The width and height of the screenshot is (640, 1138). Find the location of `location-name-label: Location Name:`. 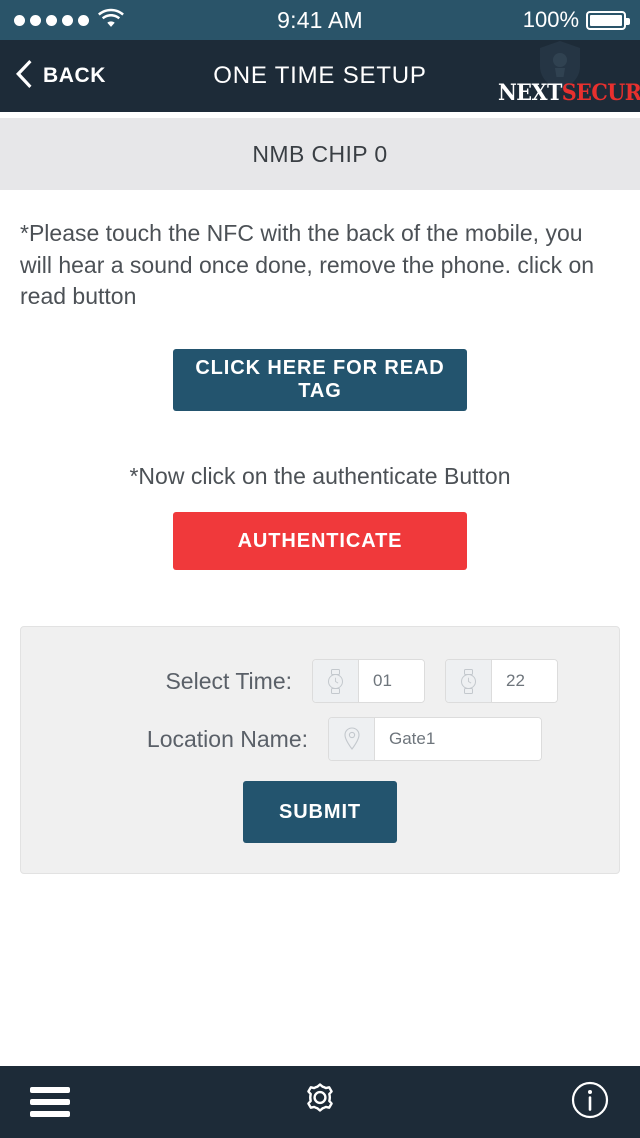

location-name-label: Location Name: is located at coordinates (227, 738).